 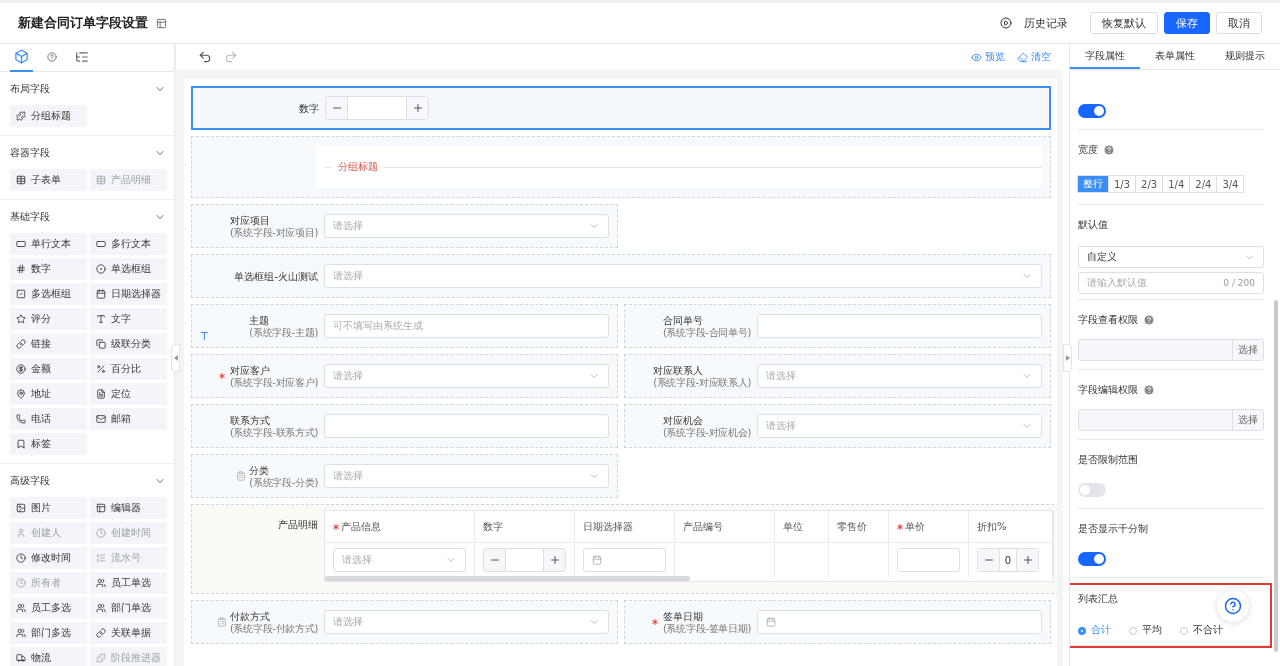 I want to click on save-button: 保存, so click(x=1187, y=23).